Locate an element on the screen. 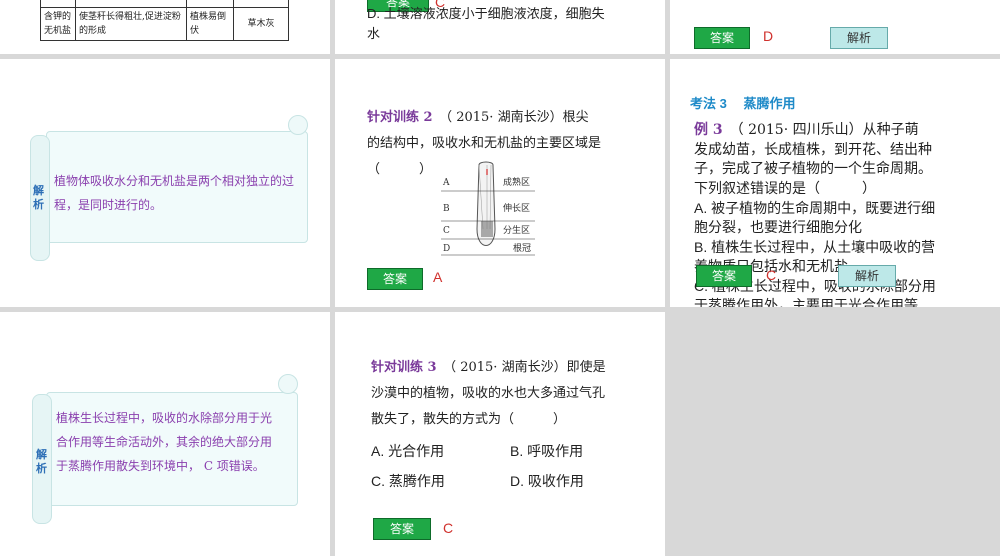 The width and height of the screenshot is (1000, 556). question-heading: 针对训练 2 is located at coordinates (400, 117).